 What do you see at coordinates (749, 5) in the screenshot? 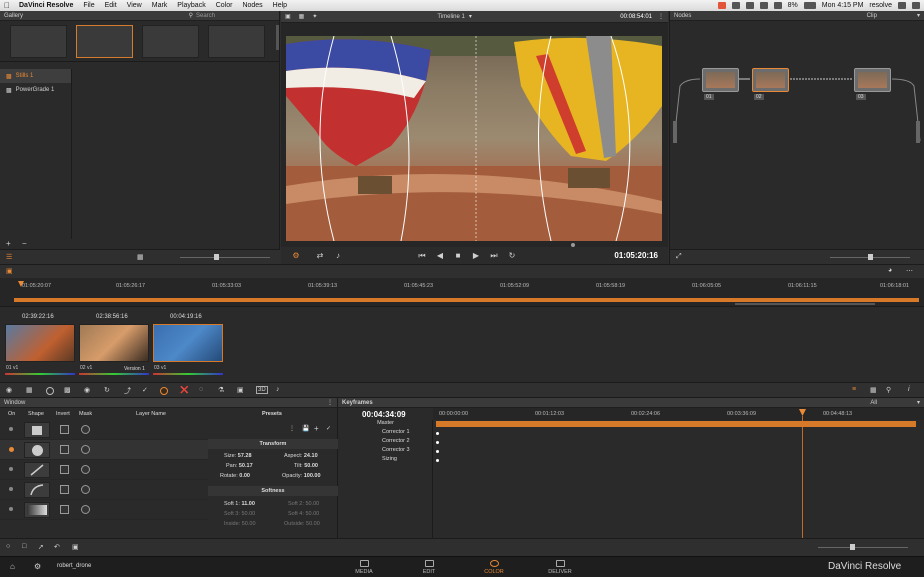
I see `bluetooth-icon` at bounding box center [749, 5].